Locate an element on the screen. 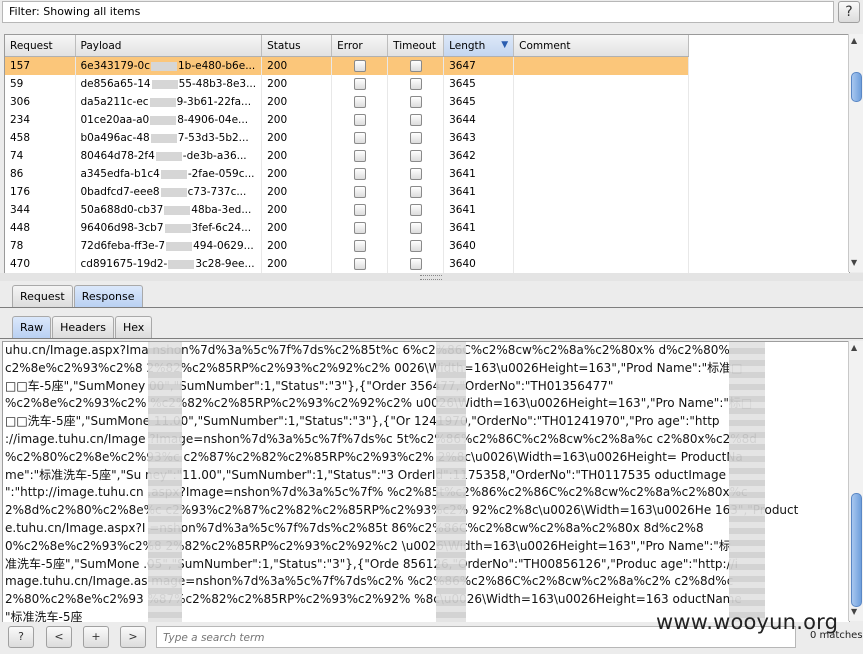 The image size is (863, 654). splitter-grip is located at coordinates (431, 277).